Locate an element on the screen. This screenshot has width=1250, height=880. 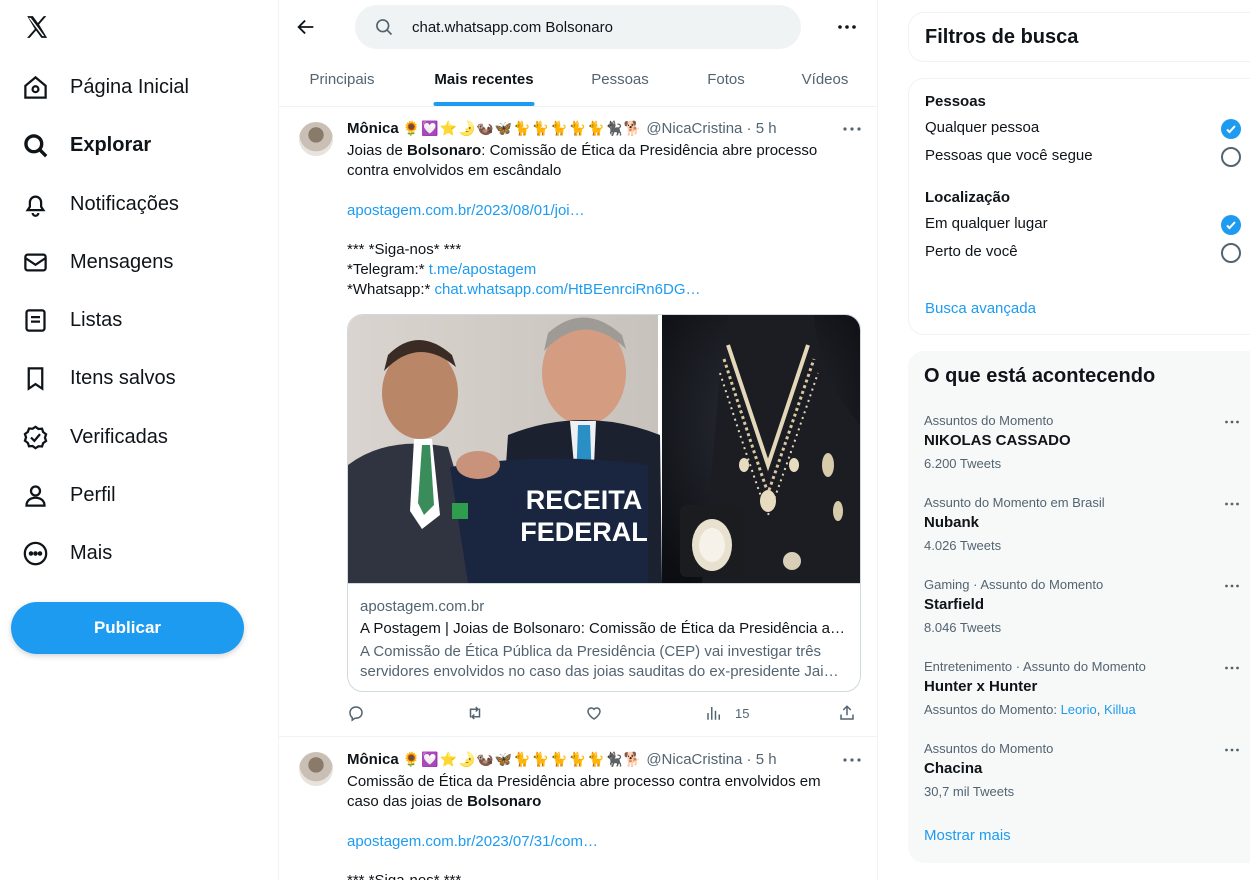
search-box is located at coordinates (578, 27).